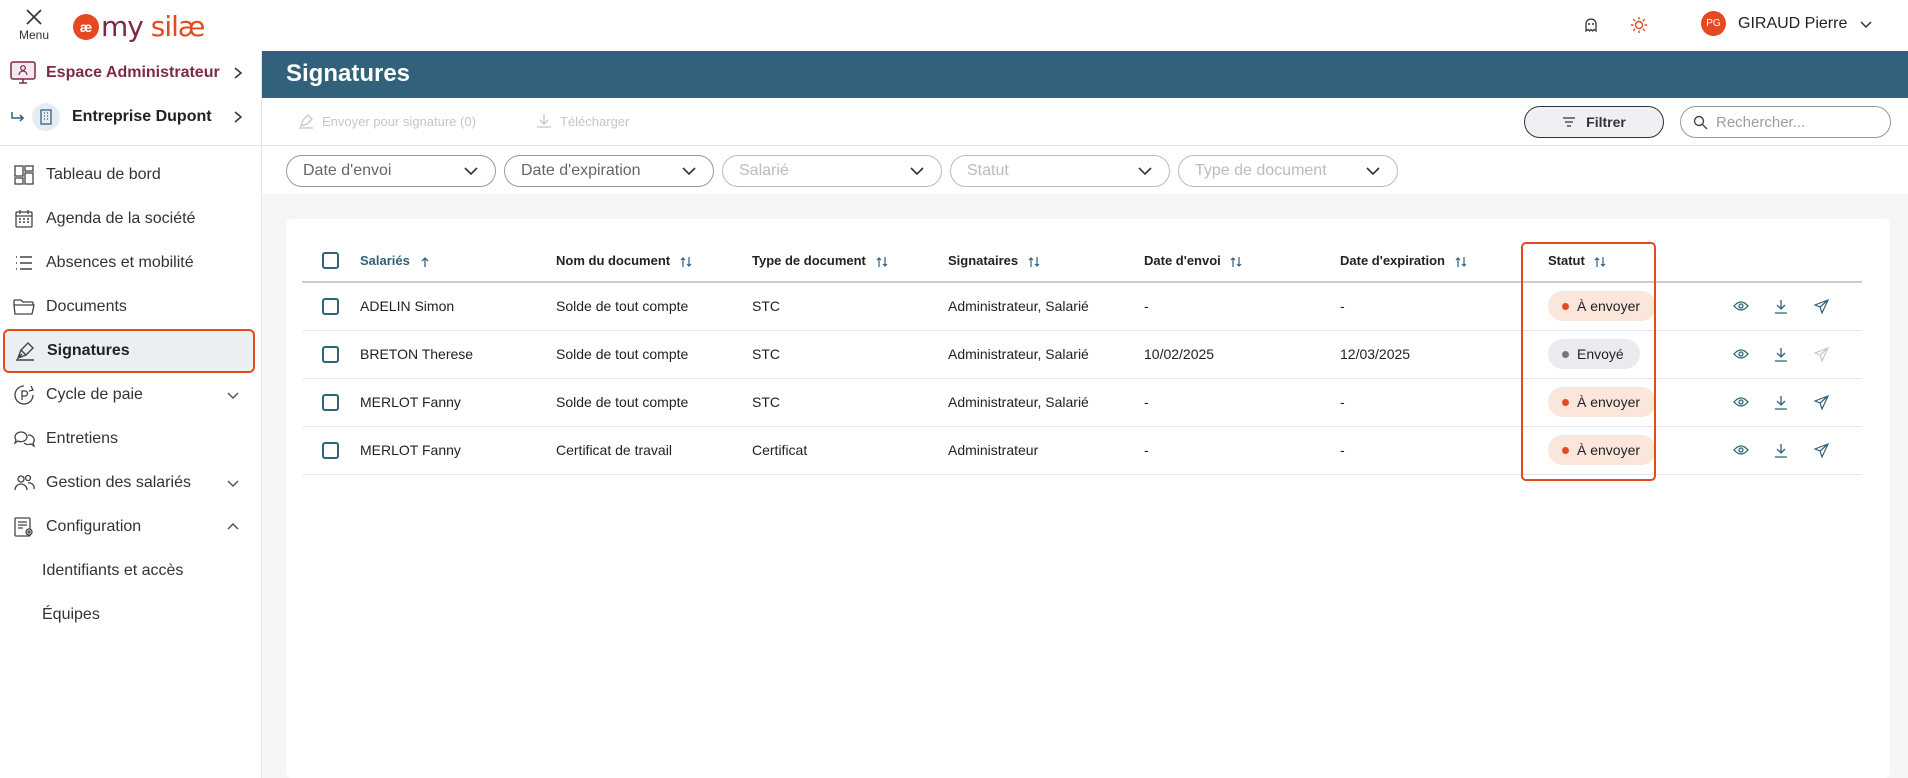  I want to click on cell-document: Solde de tout compte, so click(654, 354).